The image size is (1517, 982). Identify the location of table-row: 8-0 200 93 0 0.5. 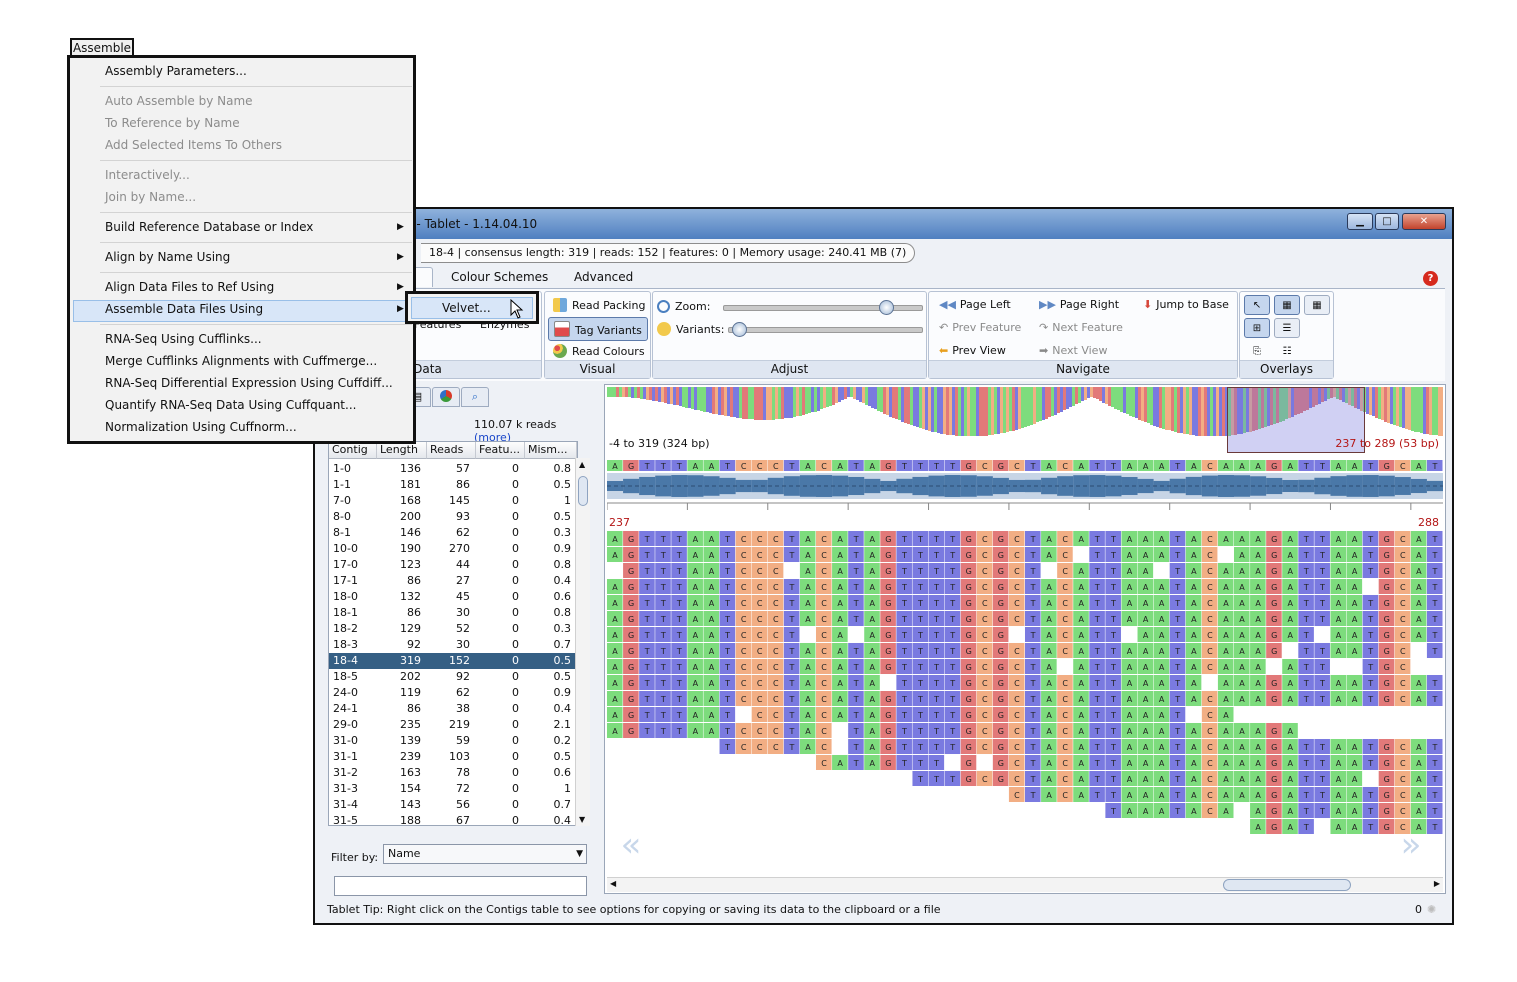
(453, 517).